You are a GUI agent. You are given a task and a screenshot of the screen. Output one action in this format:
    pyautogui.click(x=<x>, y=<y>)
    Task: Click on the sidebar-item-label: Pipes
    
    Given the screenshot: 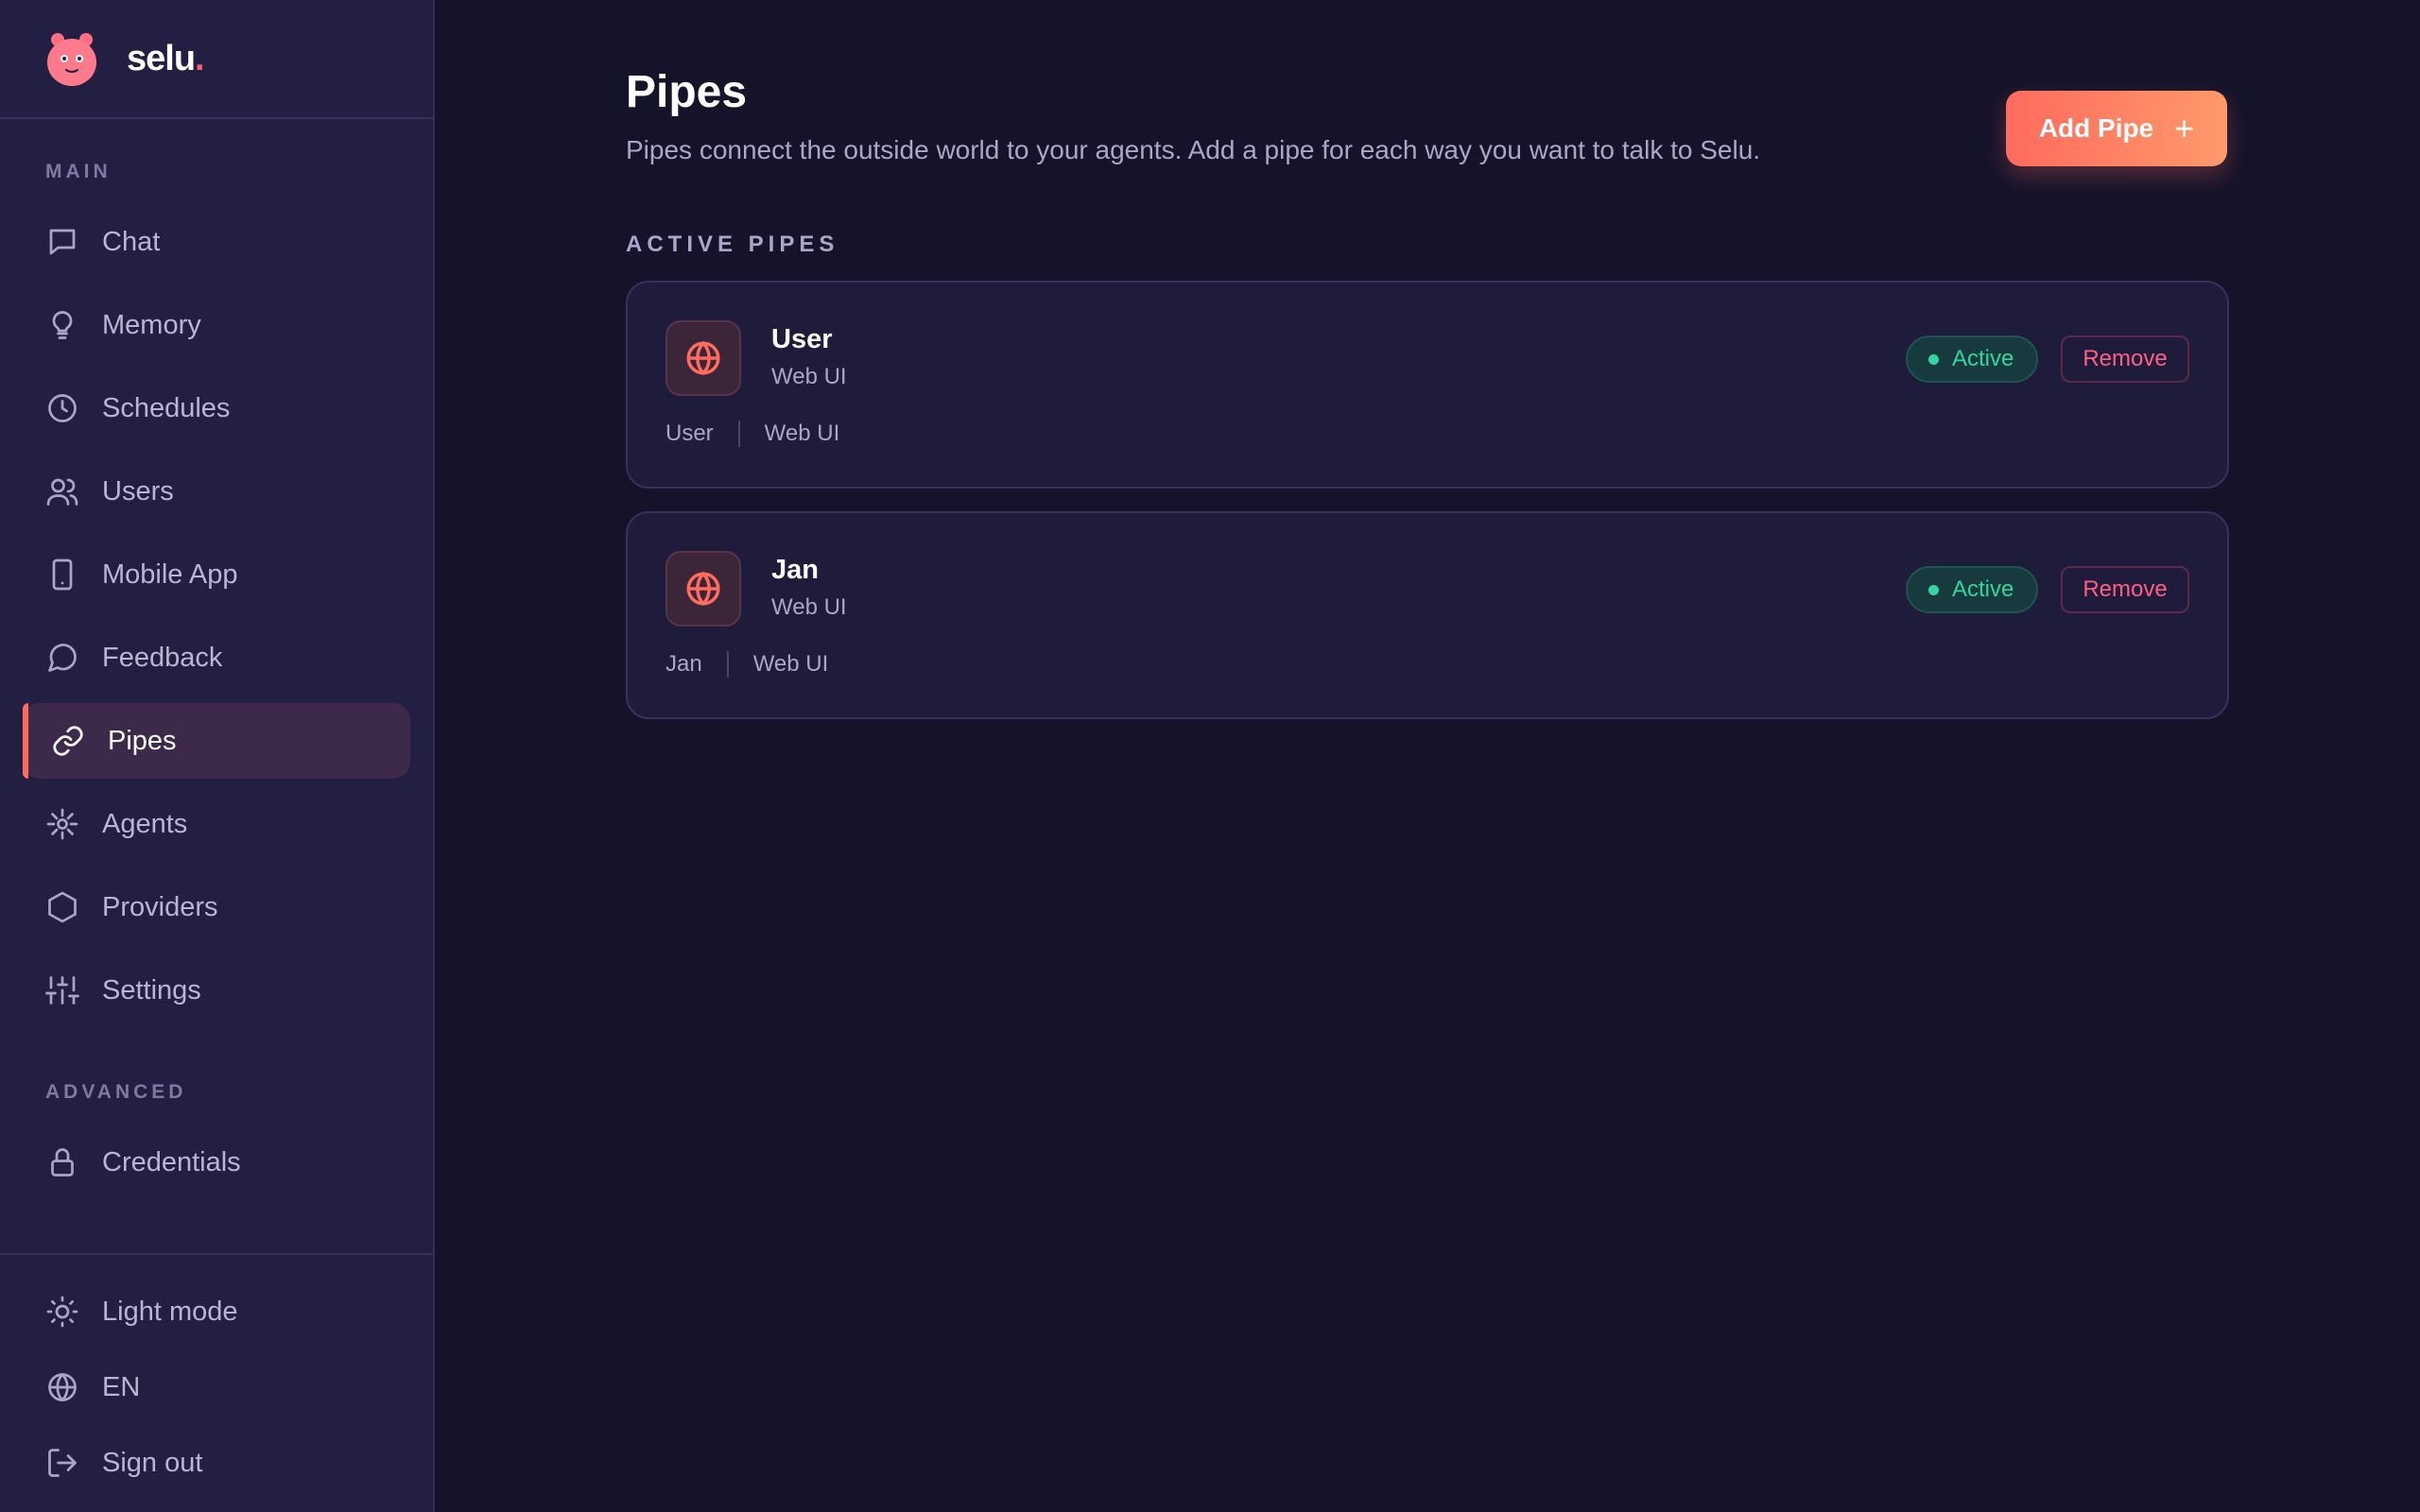 What is the action you would take?
    pyautogui.click(x=142, y=740)
    